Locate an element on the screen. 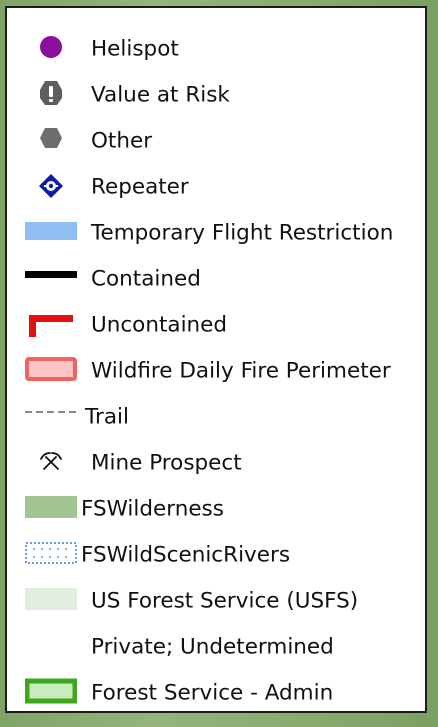  legend-item-tfr: Temporary Flight Restriction is located at coordinates (216, 233).